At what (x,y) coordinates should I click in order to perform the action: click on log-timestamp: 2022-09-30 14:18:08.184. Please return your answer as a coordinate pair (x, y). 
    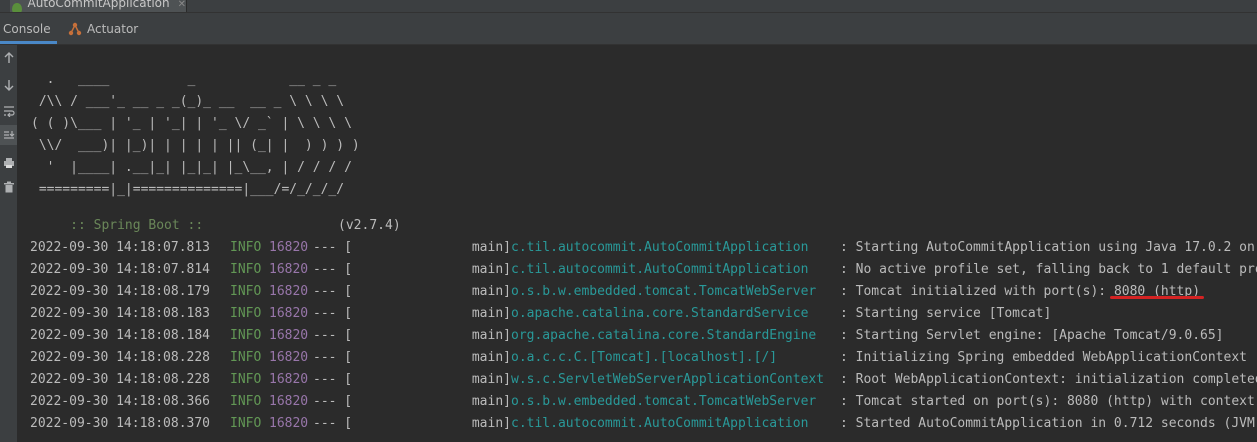
    Looking at the image, I should click on (120, 335).